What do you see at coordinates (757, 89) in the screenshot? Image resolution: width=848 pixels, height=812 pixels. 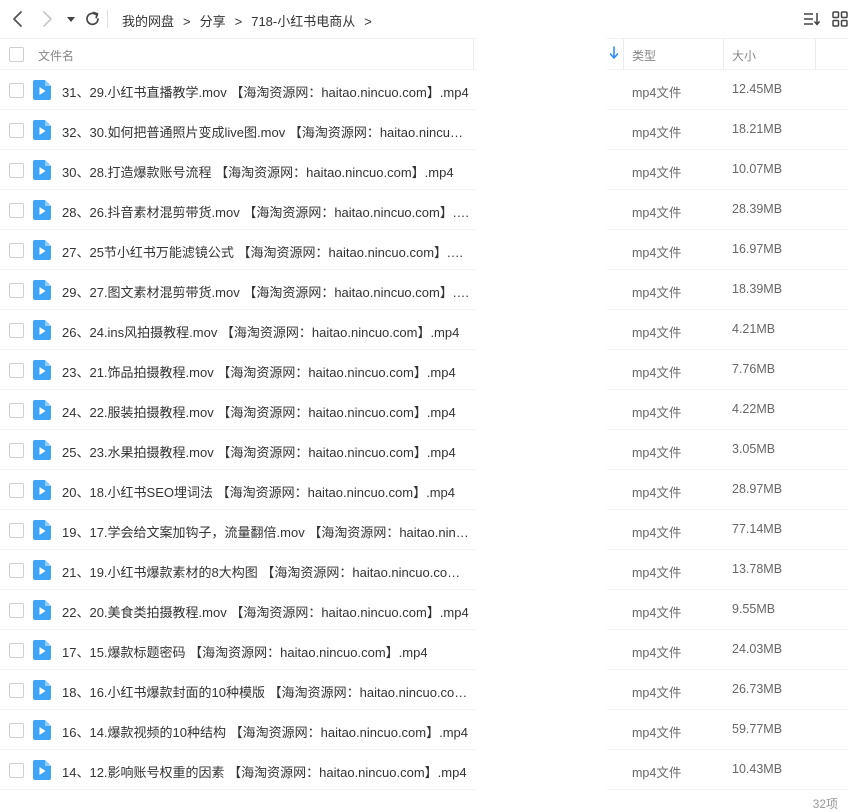 I see `file-size: 12.45MB` at bounding box center [757, 89].